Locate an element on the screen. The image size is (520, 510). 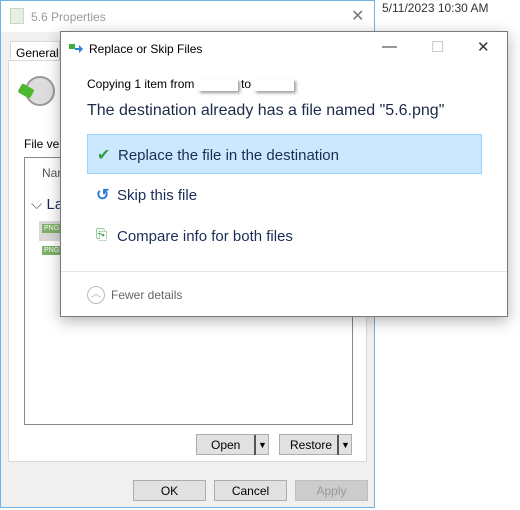
restore-button: Restore ▼ is located at coordinates (315, 444).